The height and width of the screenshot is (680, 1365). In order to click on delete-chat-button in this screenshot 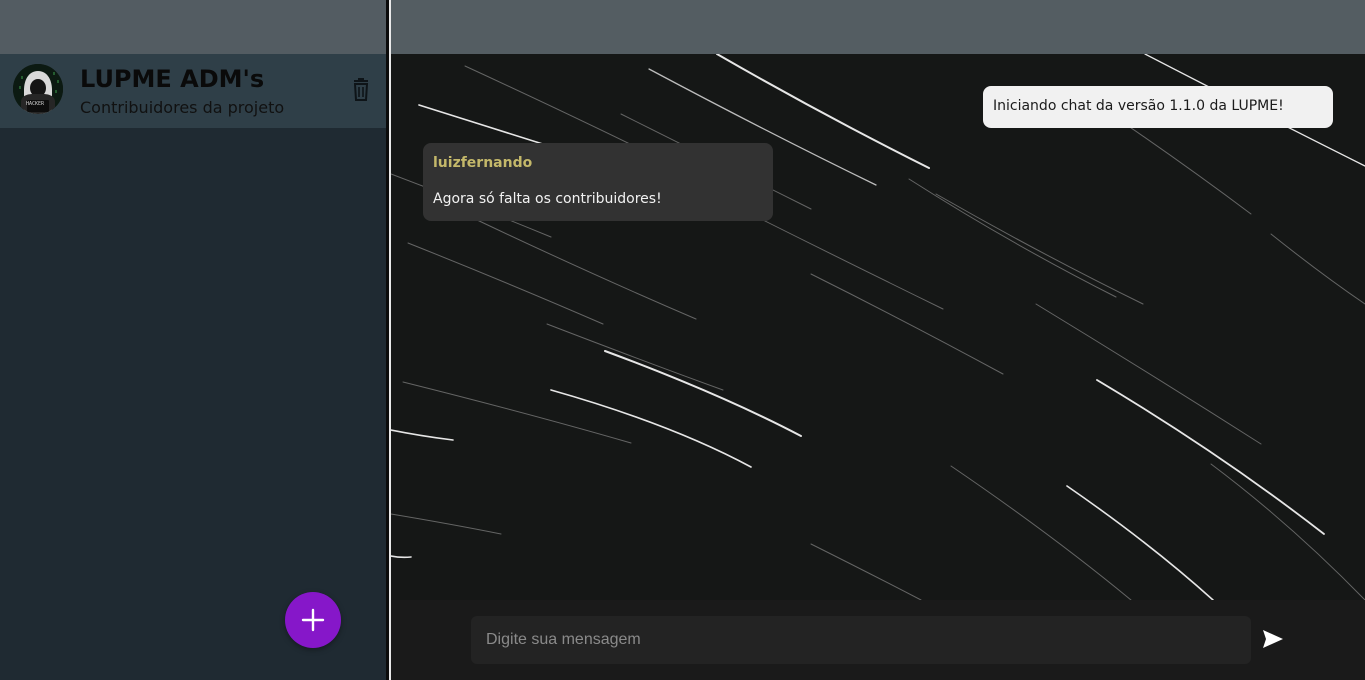, I will do `click(361, 90)`.